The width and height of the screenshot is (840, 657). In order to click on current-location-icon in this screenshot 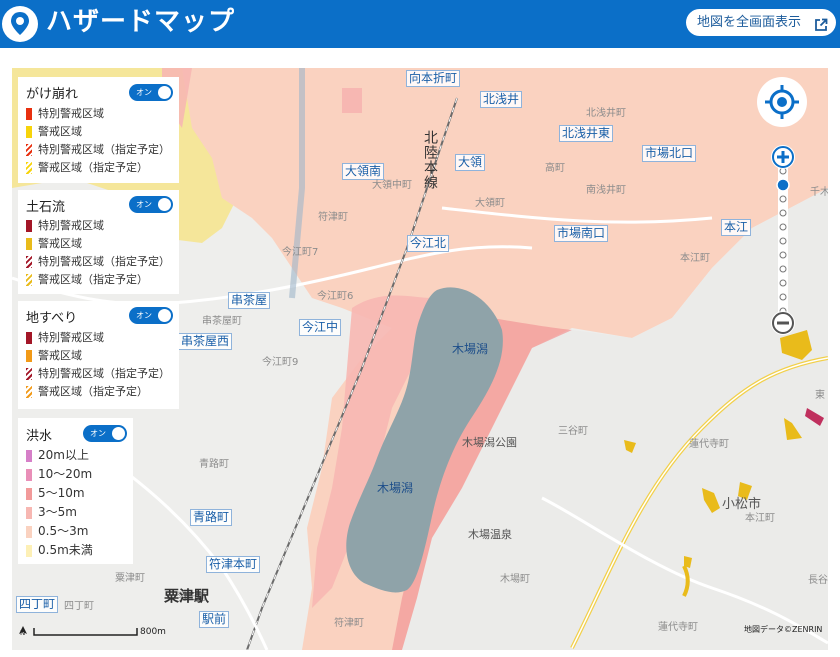, I will do `click(782, 102)`.